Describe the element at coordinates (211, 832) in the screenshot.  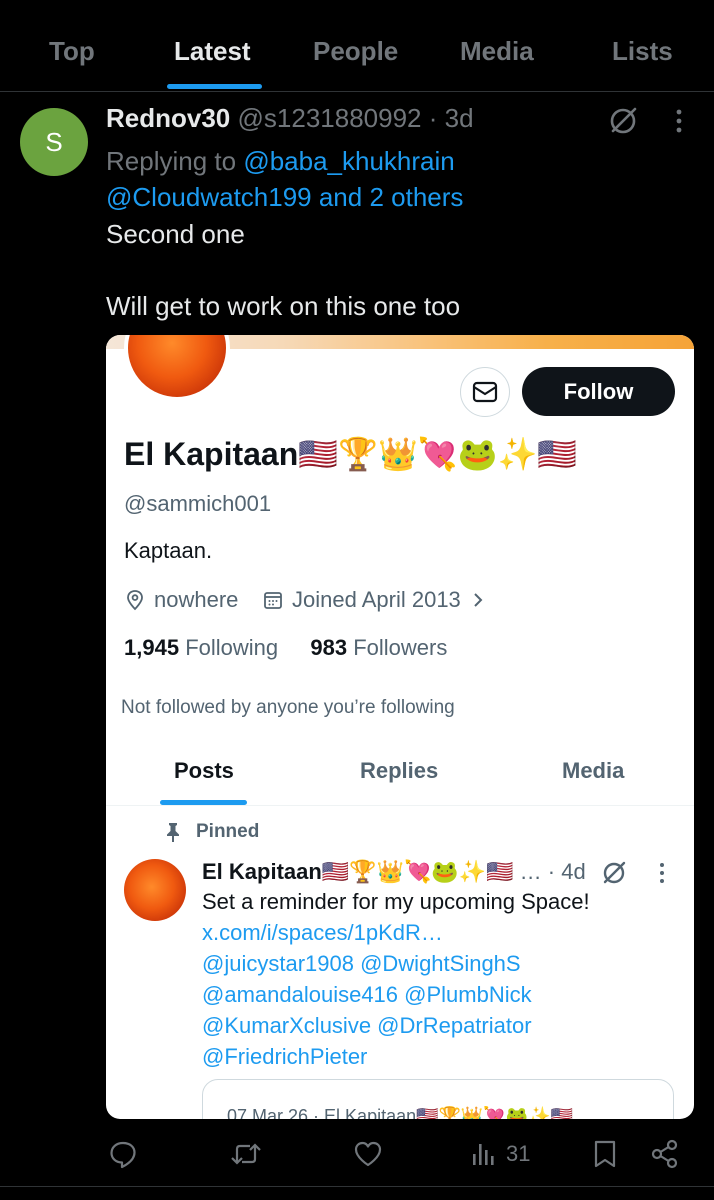
I see `pinned-label: Pinned` at that location.